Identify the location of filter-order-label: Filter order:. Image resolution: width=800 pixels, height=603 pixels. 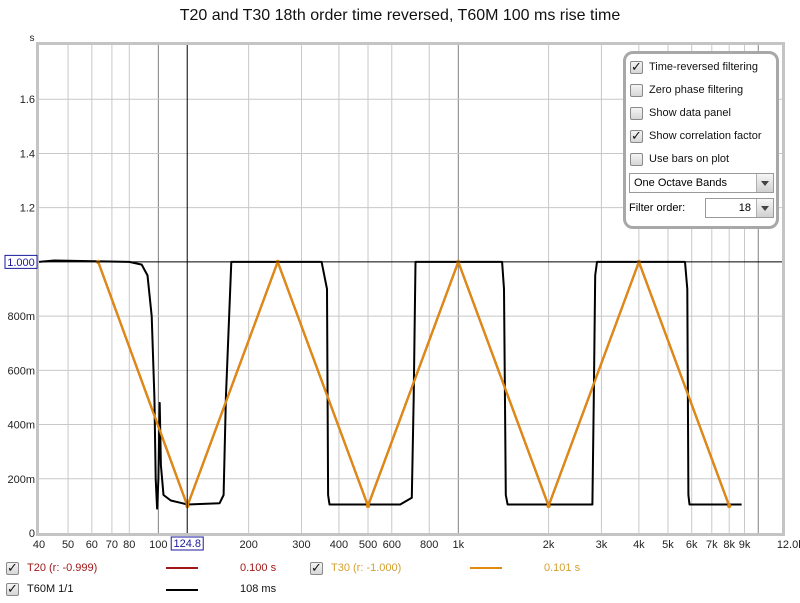
(657, 208).